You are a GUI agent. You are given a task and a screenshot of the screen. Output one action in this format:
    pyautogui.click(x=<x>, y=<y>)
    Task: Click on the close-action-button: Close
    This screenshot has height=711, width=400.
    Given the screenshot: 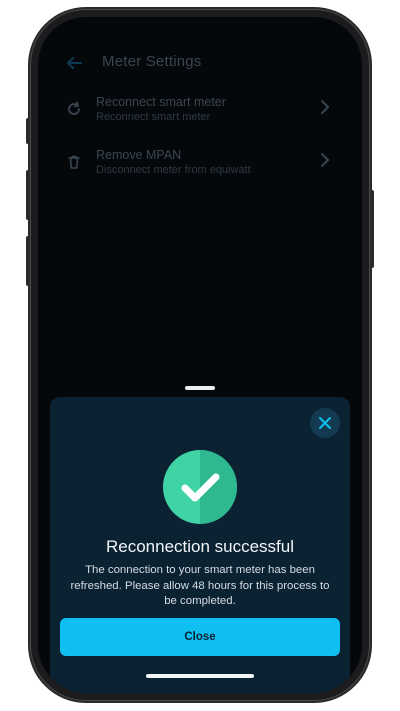 What is the action you would take?
    pyautogui.click(x=200, y=637)
    